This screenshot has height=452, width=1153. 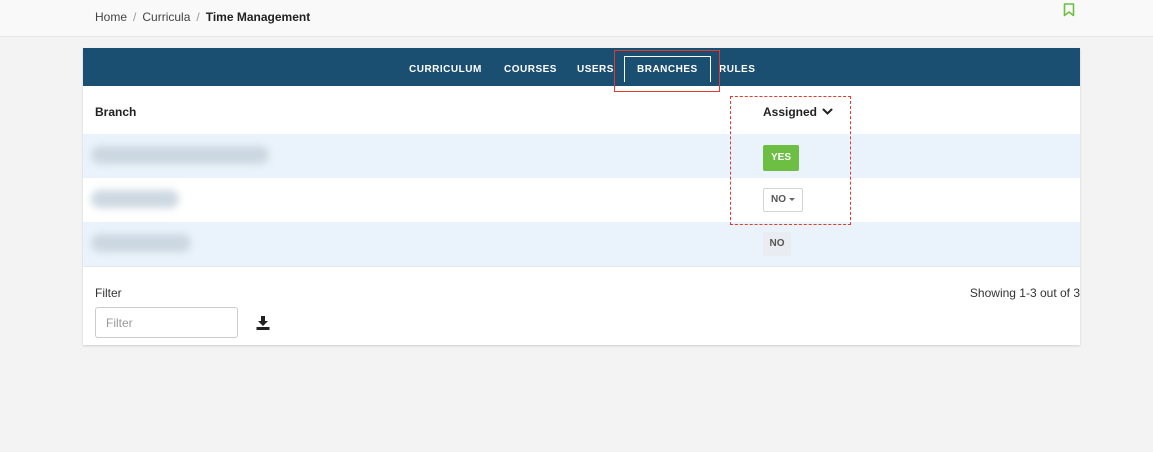 What do you see at coordinates (790, 112) in the screenshot?
I see `column-header-assigned-label: Assigned` at bounding box center [790, 112].